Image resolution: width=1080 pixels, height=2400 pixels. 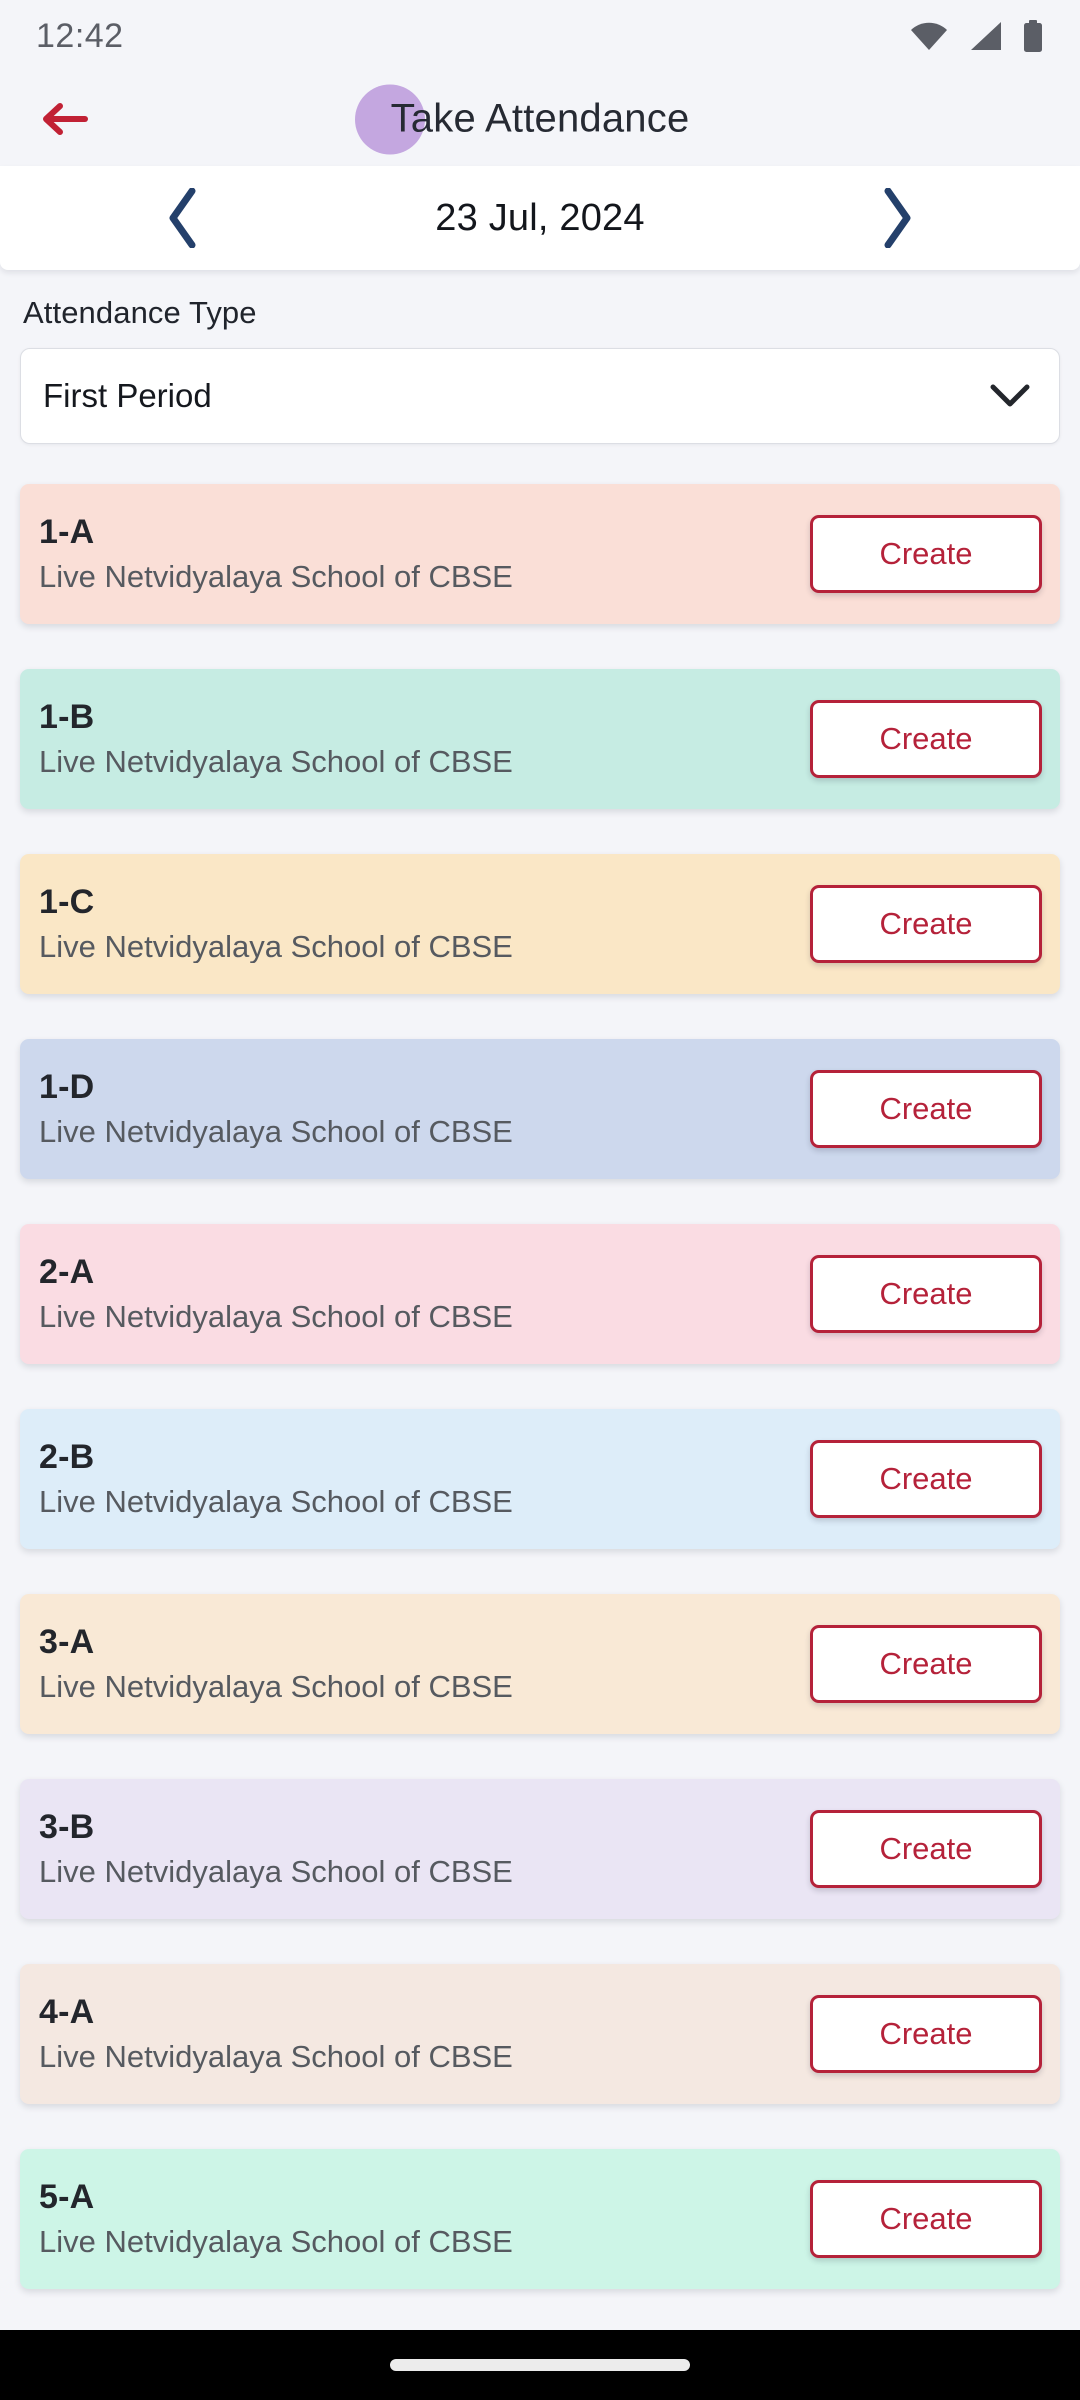 What do you see at coordinates (67, 2196) in the screenshot?
I see `class-name: 5-A` at bounding box center [67, 2196].